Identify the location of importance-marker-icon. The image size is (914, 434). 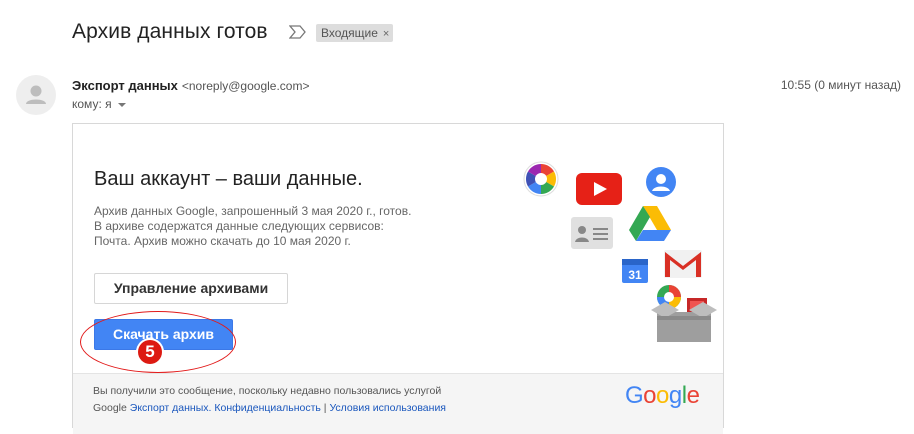
(298, 32).